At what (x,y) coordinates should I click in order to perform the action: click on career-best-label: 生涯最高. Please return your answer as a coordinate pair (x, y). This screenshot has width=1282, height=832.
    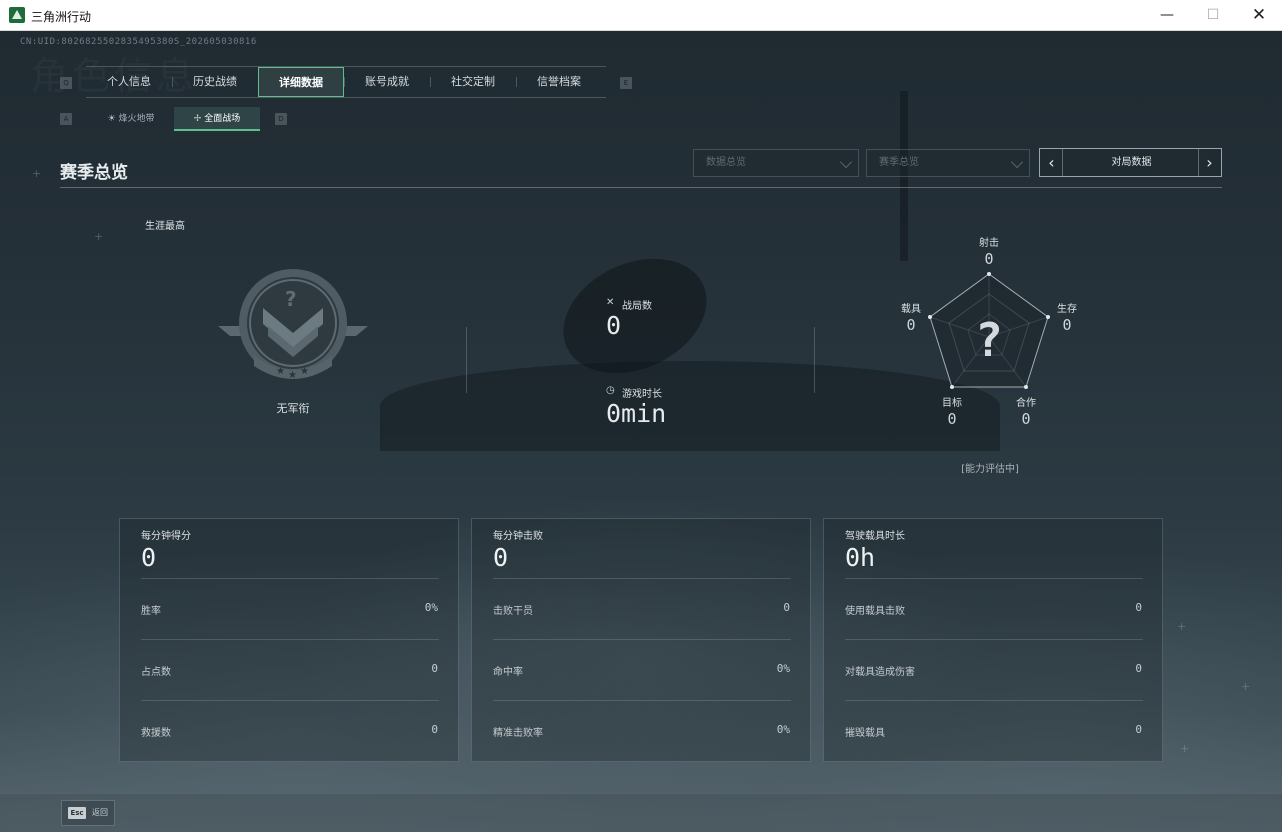
    Looking at the image, I should click on (165, 226).